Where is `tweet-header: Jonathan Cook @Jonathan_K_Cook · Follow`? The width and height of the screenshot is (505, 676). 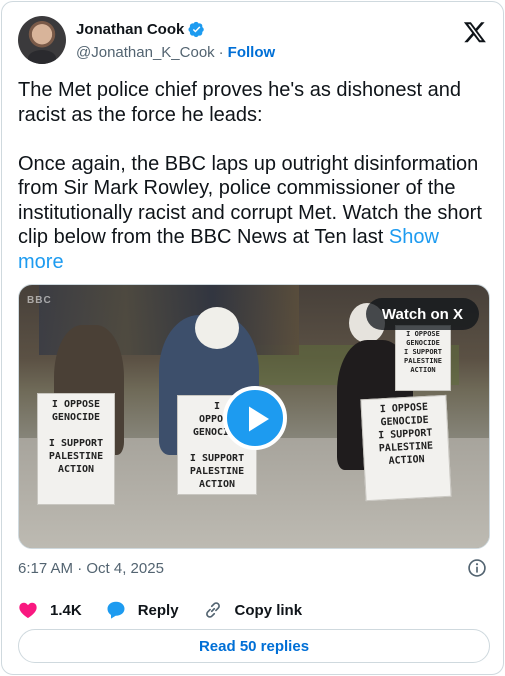 tweet-header: Jonathan Cook @Jonathan_K_Cook · Follow is located at coordinates (252, 40).